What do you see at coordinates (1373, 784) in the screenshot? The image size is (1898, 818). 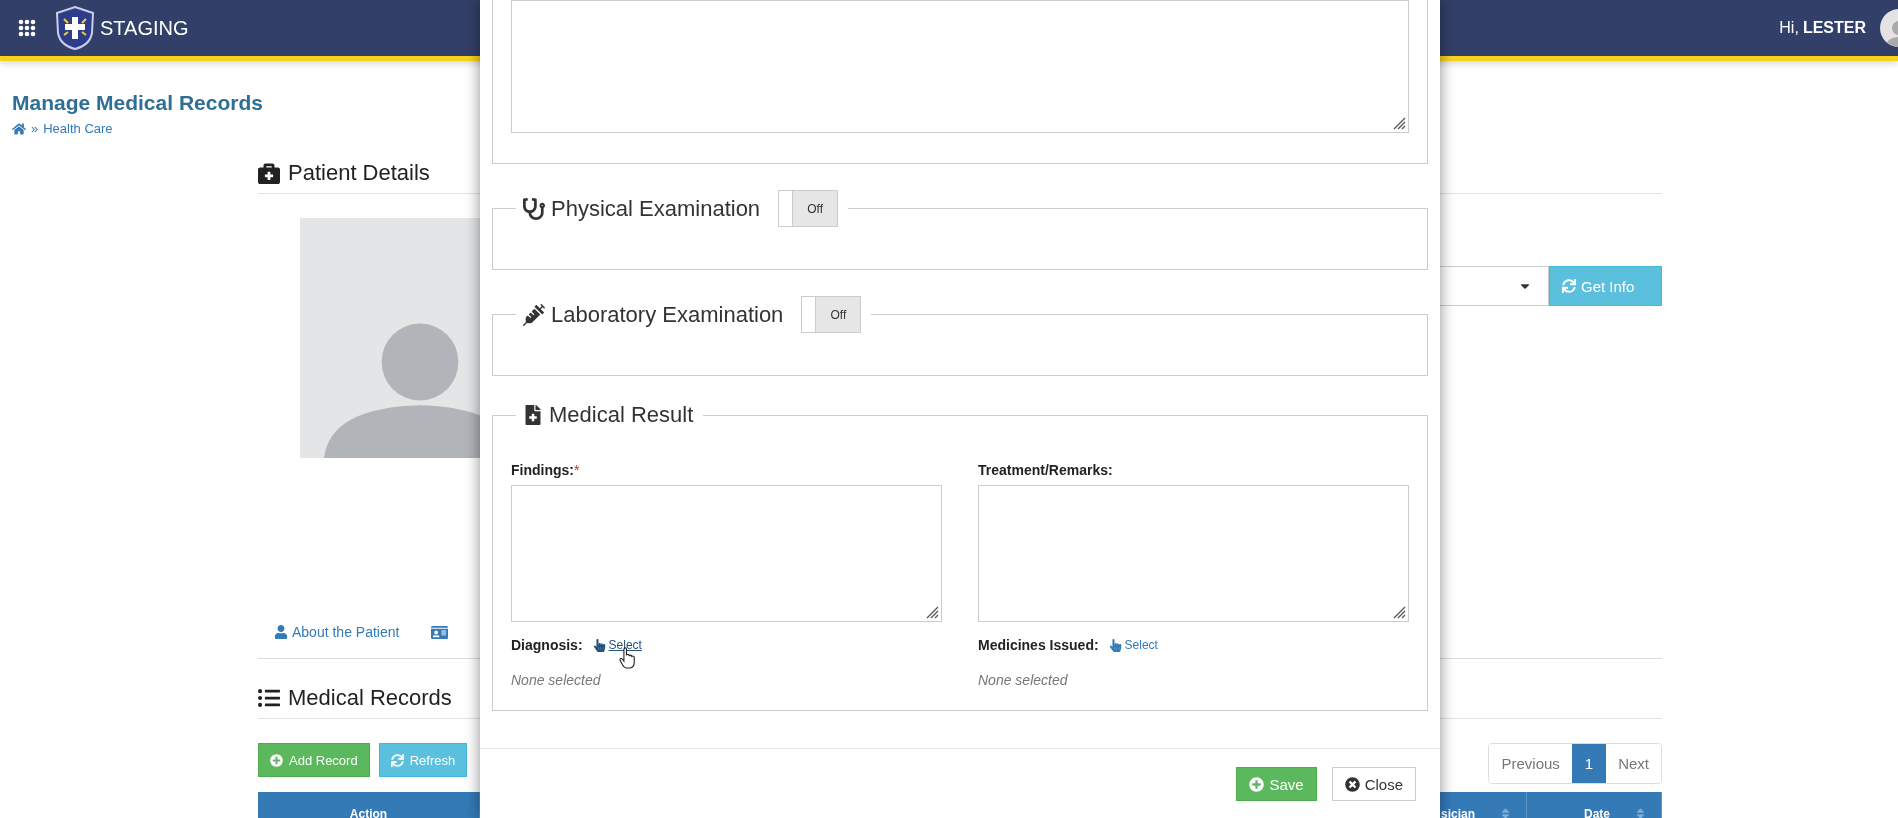 I see `close-button: Close` at bounding box center [1373, 784].